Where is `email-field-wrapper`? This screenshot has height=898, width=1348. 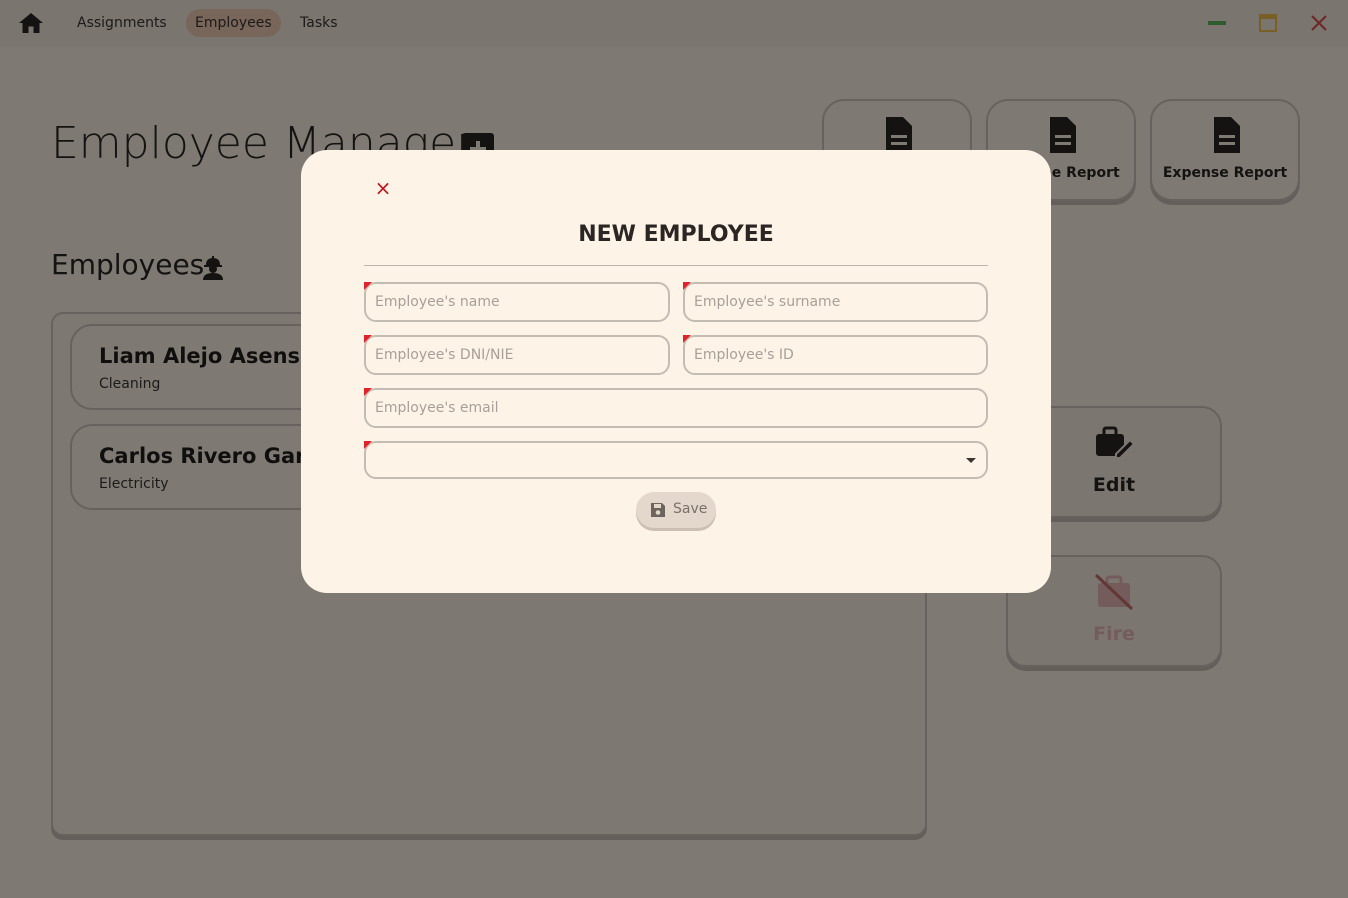
email-field-wrapper is located at coordinates (676, 408).